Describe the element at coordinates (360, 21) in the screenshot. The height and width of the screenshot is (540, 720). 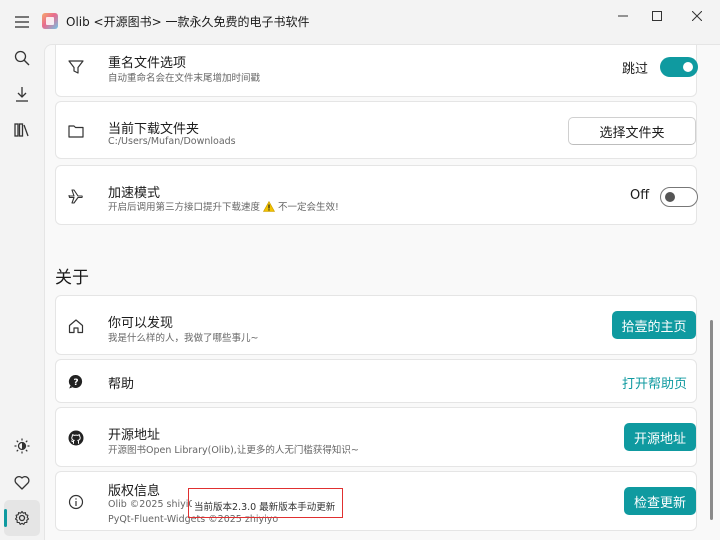
I see `title-bar: Olib <开源图书> 一款永久免费的电子书软件` at that location.